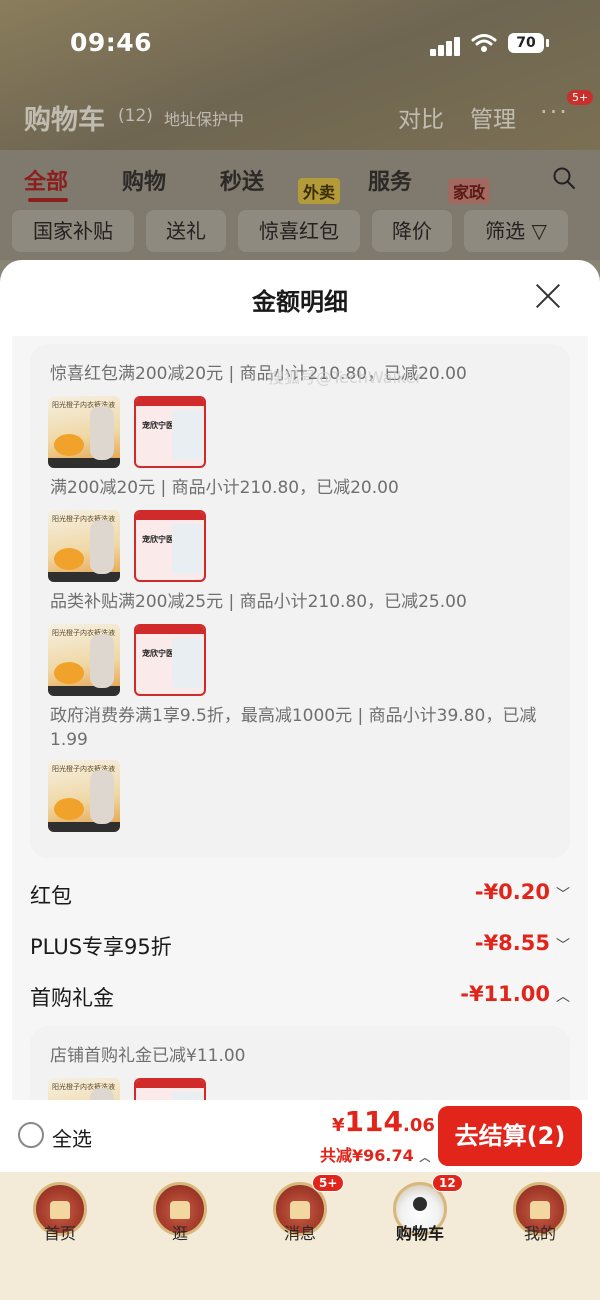 The image size is (600, 1300). I want to click on redpacket-row: 红包 -¥0.20 ﹀, so click(300, 894).